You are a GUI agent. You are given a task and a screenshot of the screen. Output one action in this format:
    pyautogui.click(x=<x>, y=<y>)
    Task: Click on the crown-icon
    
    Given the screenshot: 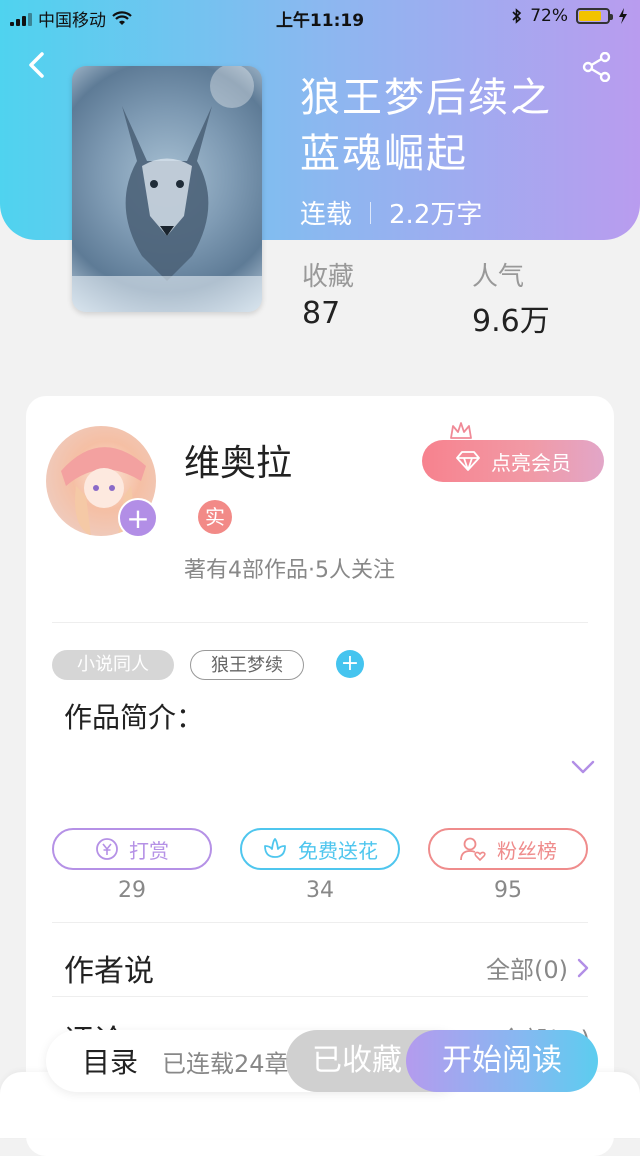 What is the action you would take?
    pyautogui.click(x=461, y=430)
    